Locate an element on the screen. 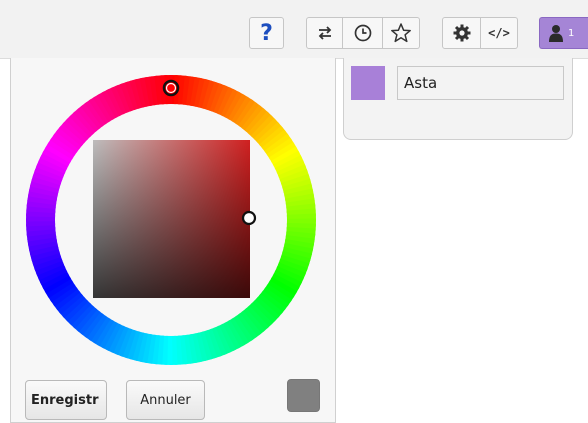 This screenshot has width=588, height=423. help-button: ? is located at coordinates (266, 33).